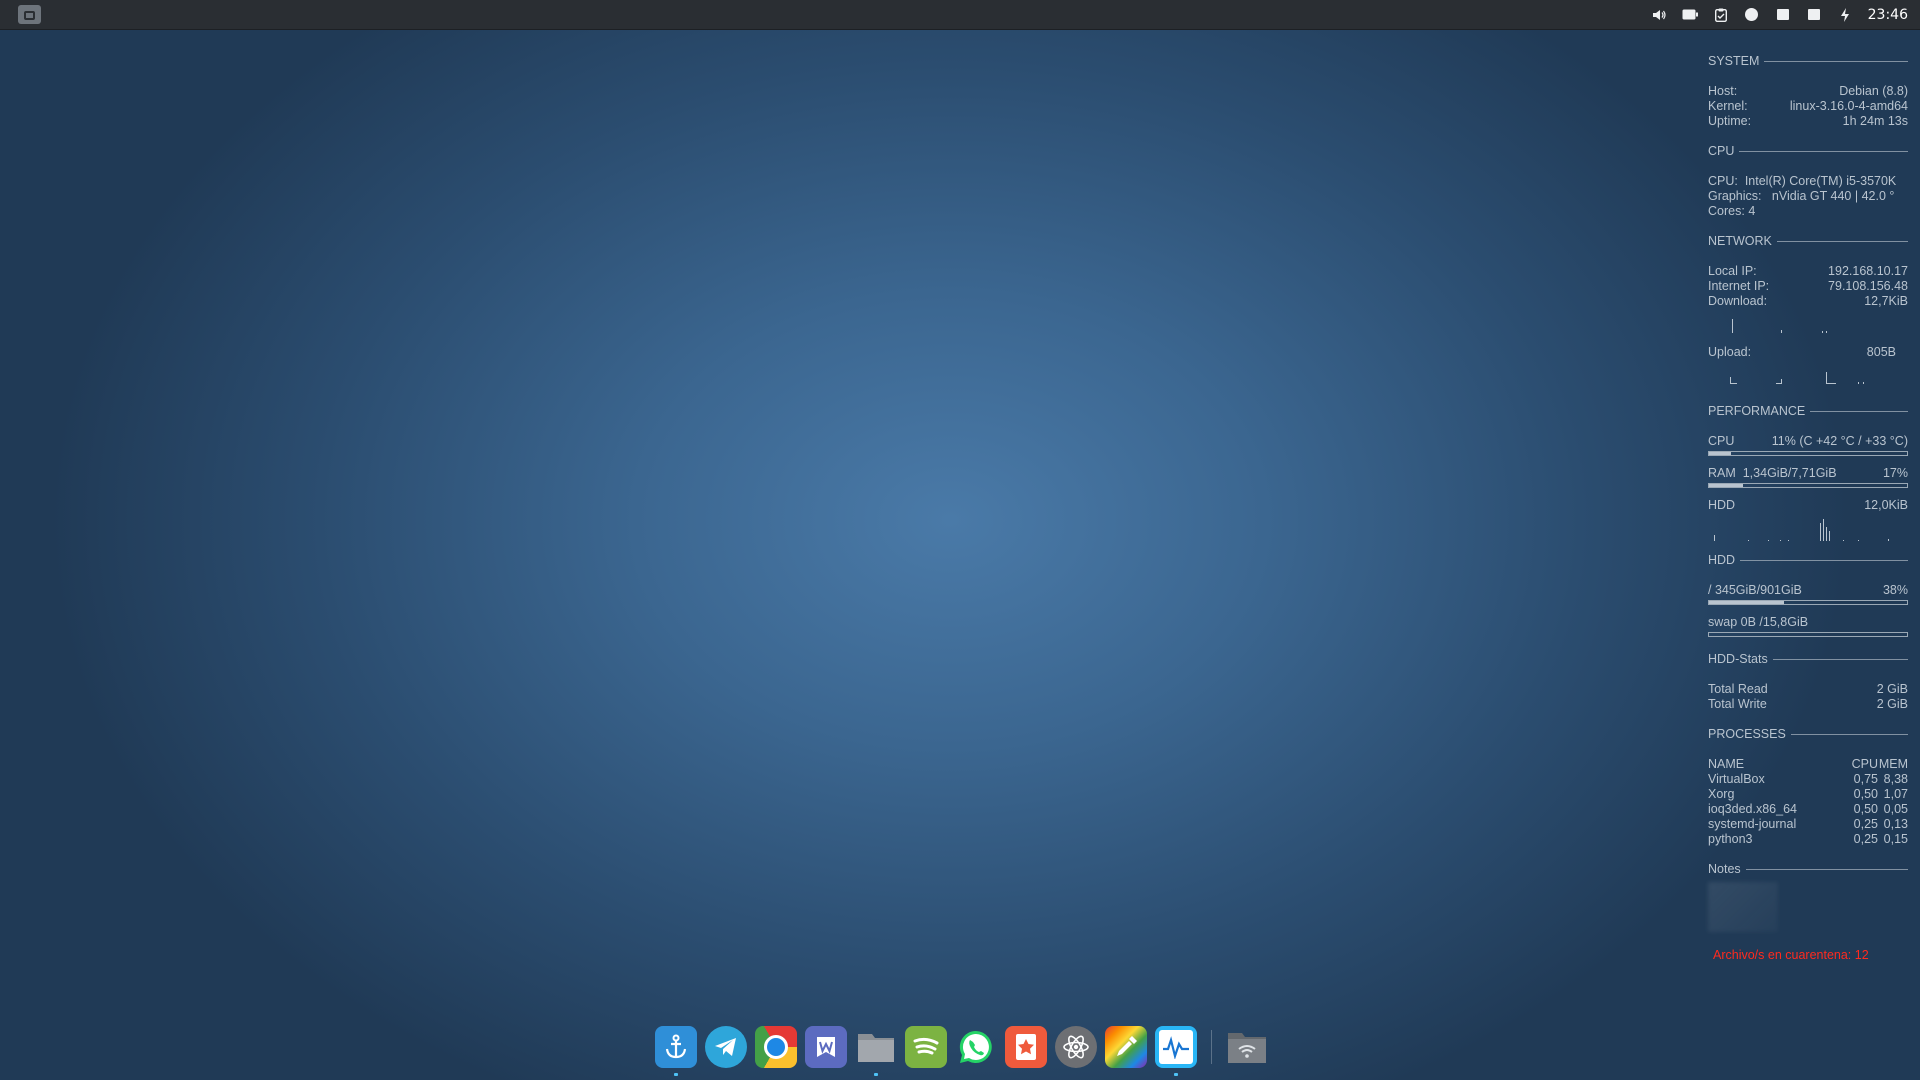 Image resolution: width=1920 pixels, height=1080 pixels. What do you see at coordinates (1791, 955) in the screenshot?
I see `quarantine-warning: Archivo/s en cuarentena: 12` at bounding box center [1791, 955].